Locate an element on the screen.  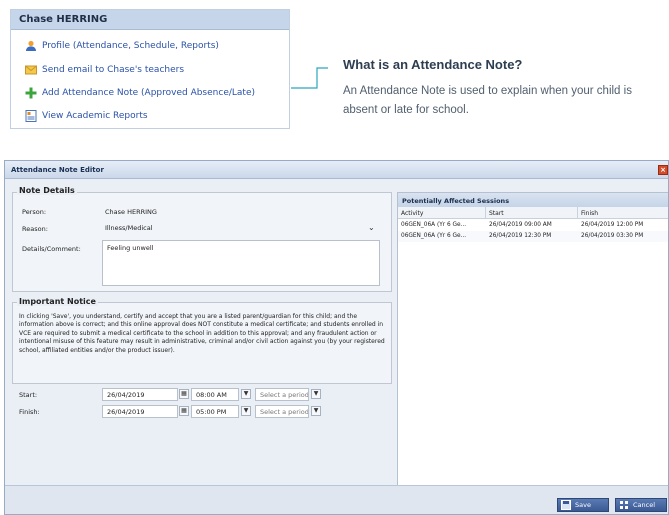
user-icon is located at coordinates (31, 46).